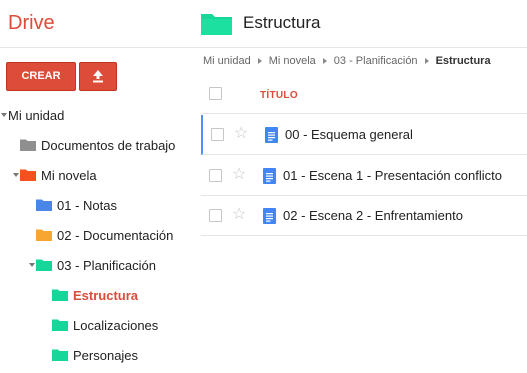 The width and height of the screenshot is (527, 373). I want to click on sidebar-item-personajes: Personajes, so click(95, 355).